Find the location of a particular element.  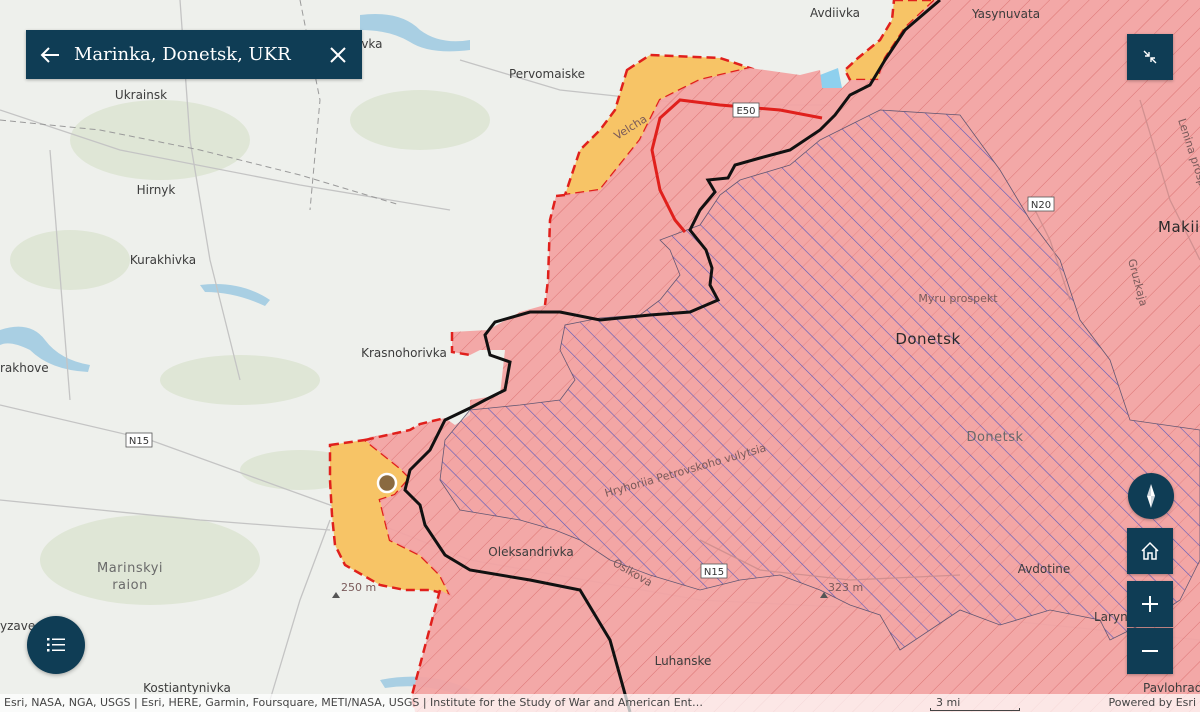

label-ukrainsk: Ukrainsk is located at coordinates (141, 95).